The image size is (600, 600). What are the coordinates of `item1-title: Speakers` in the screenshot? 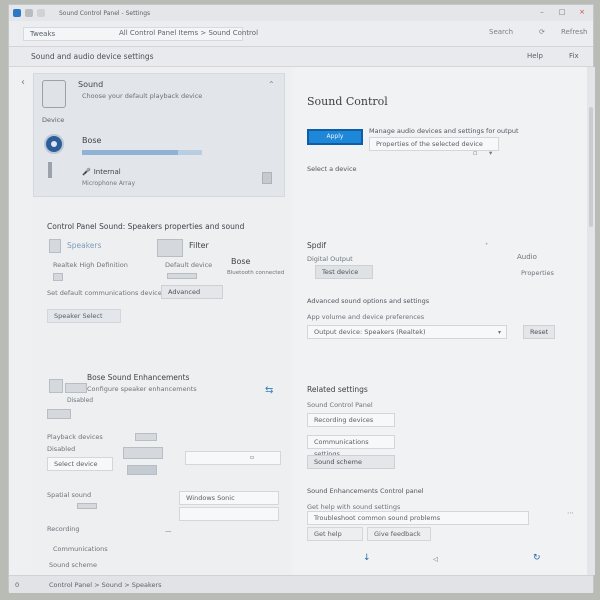 It's located at (84, 245).